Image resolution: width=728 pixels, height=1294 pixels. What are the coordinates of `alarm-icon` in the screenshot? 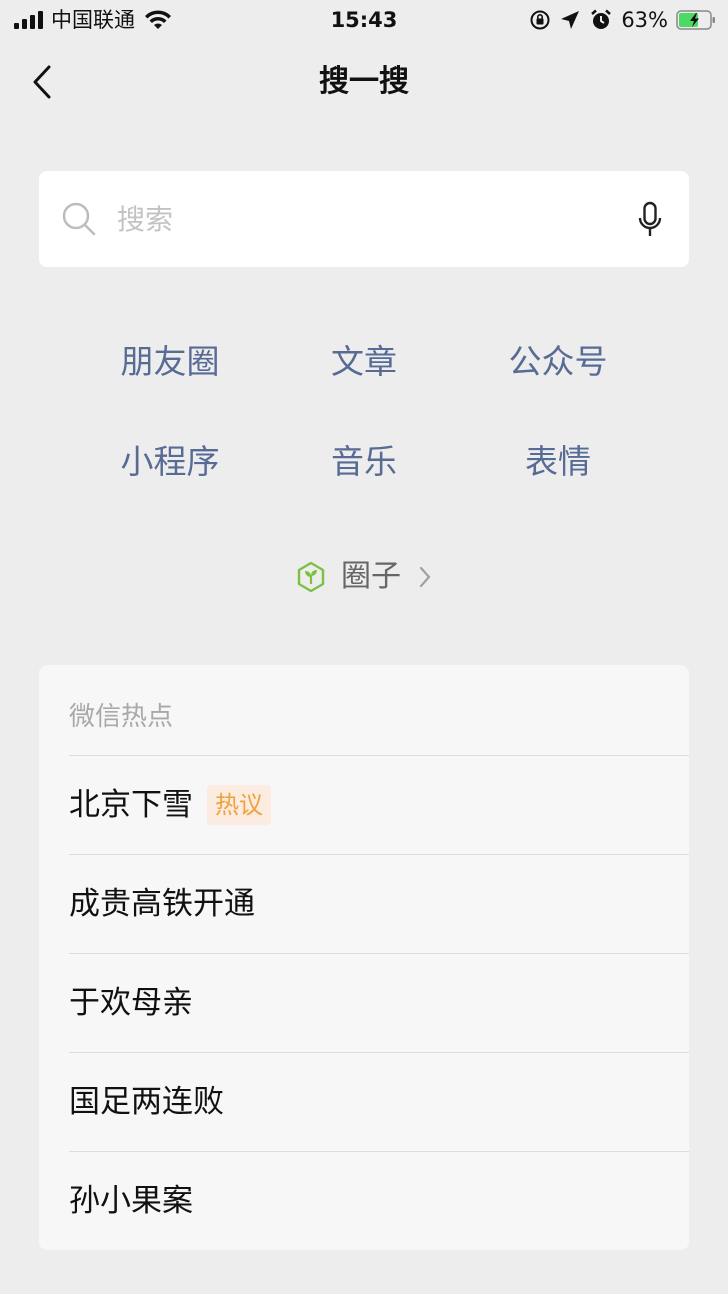 It's located at (601, 19).